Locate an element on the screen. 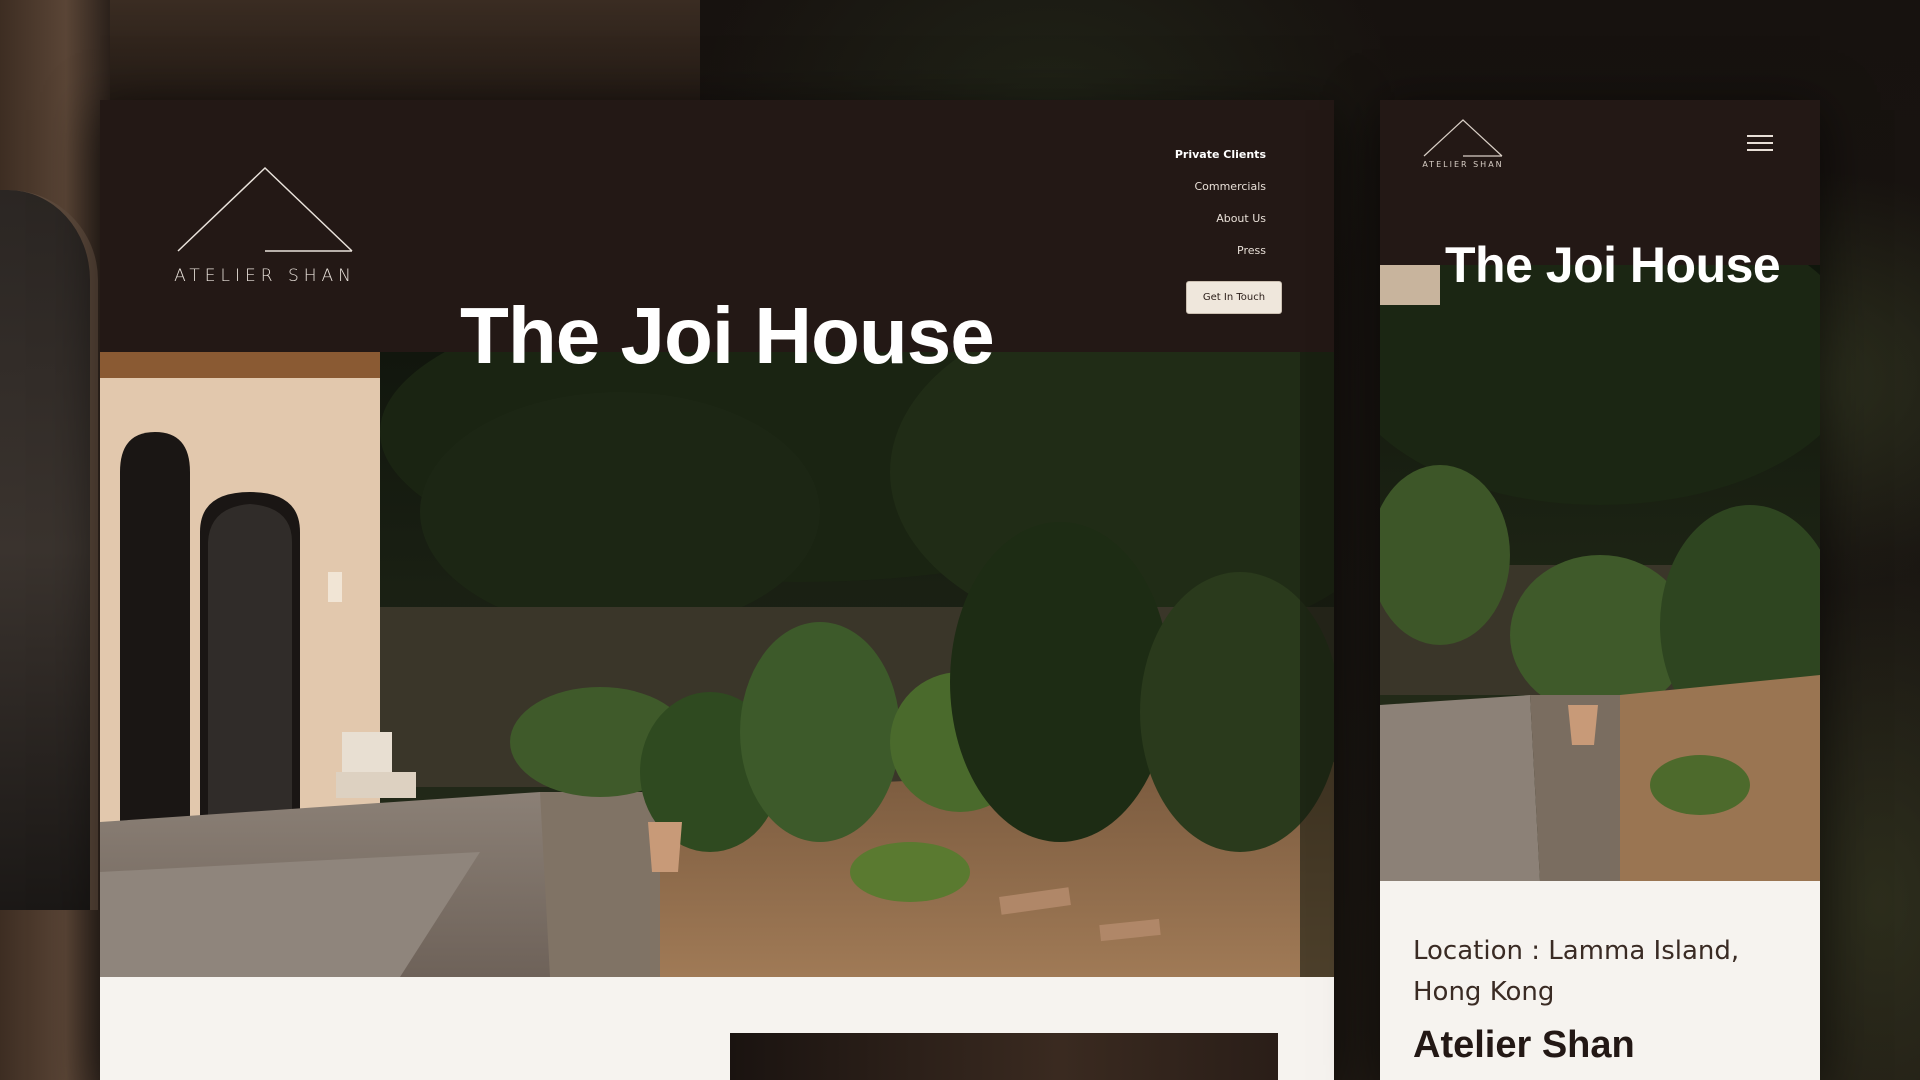 Image resolution: width=1920 pixels, height=1080 pixels. hero-photo-mobile is located at coordinates (1600, 573).